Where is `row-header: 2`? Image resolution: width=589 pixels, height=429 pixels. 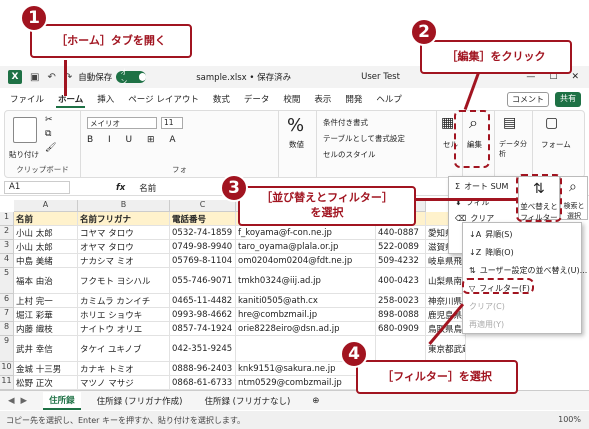 row-header: 2 is located at coordinates (7, 233).